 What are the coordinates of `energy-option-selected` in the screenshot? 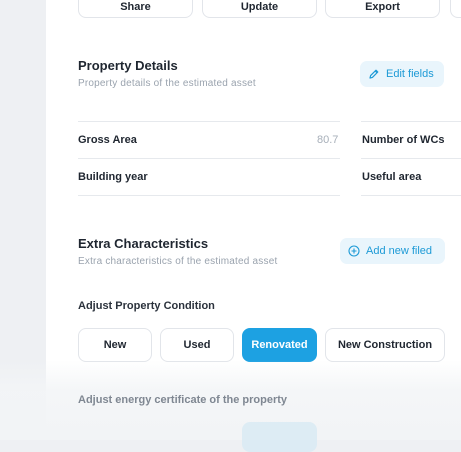 It's located at (279, 437).